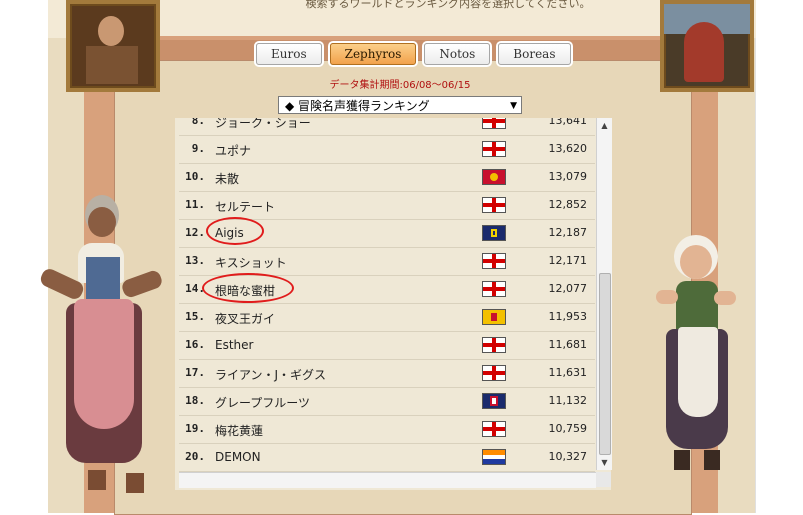  I want to click on table-row: 11. セルテート 12,852, so click(387, 205).